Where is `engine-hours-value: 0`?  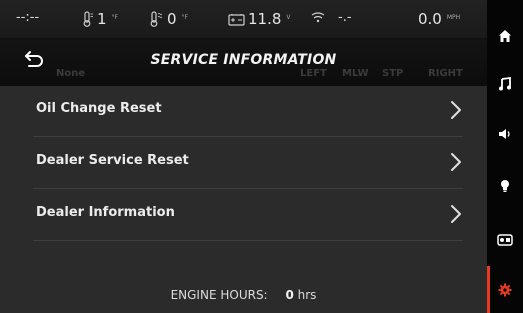
engine-hours-value: 0 is located at coordinates (289, 295).